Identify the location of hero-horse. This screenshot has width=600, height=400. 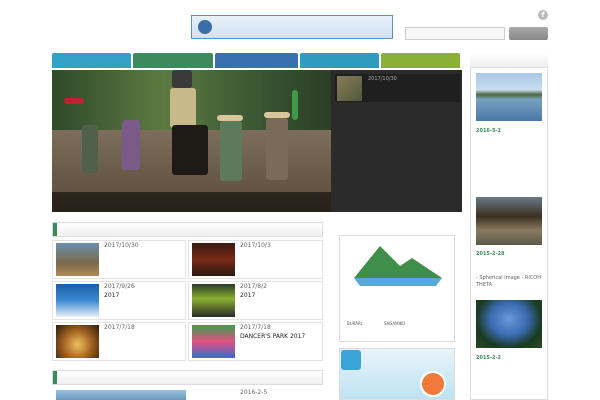
(190, 150).